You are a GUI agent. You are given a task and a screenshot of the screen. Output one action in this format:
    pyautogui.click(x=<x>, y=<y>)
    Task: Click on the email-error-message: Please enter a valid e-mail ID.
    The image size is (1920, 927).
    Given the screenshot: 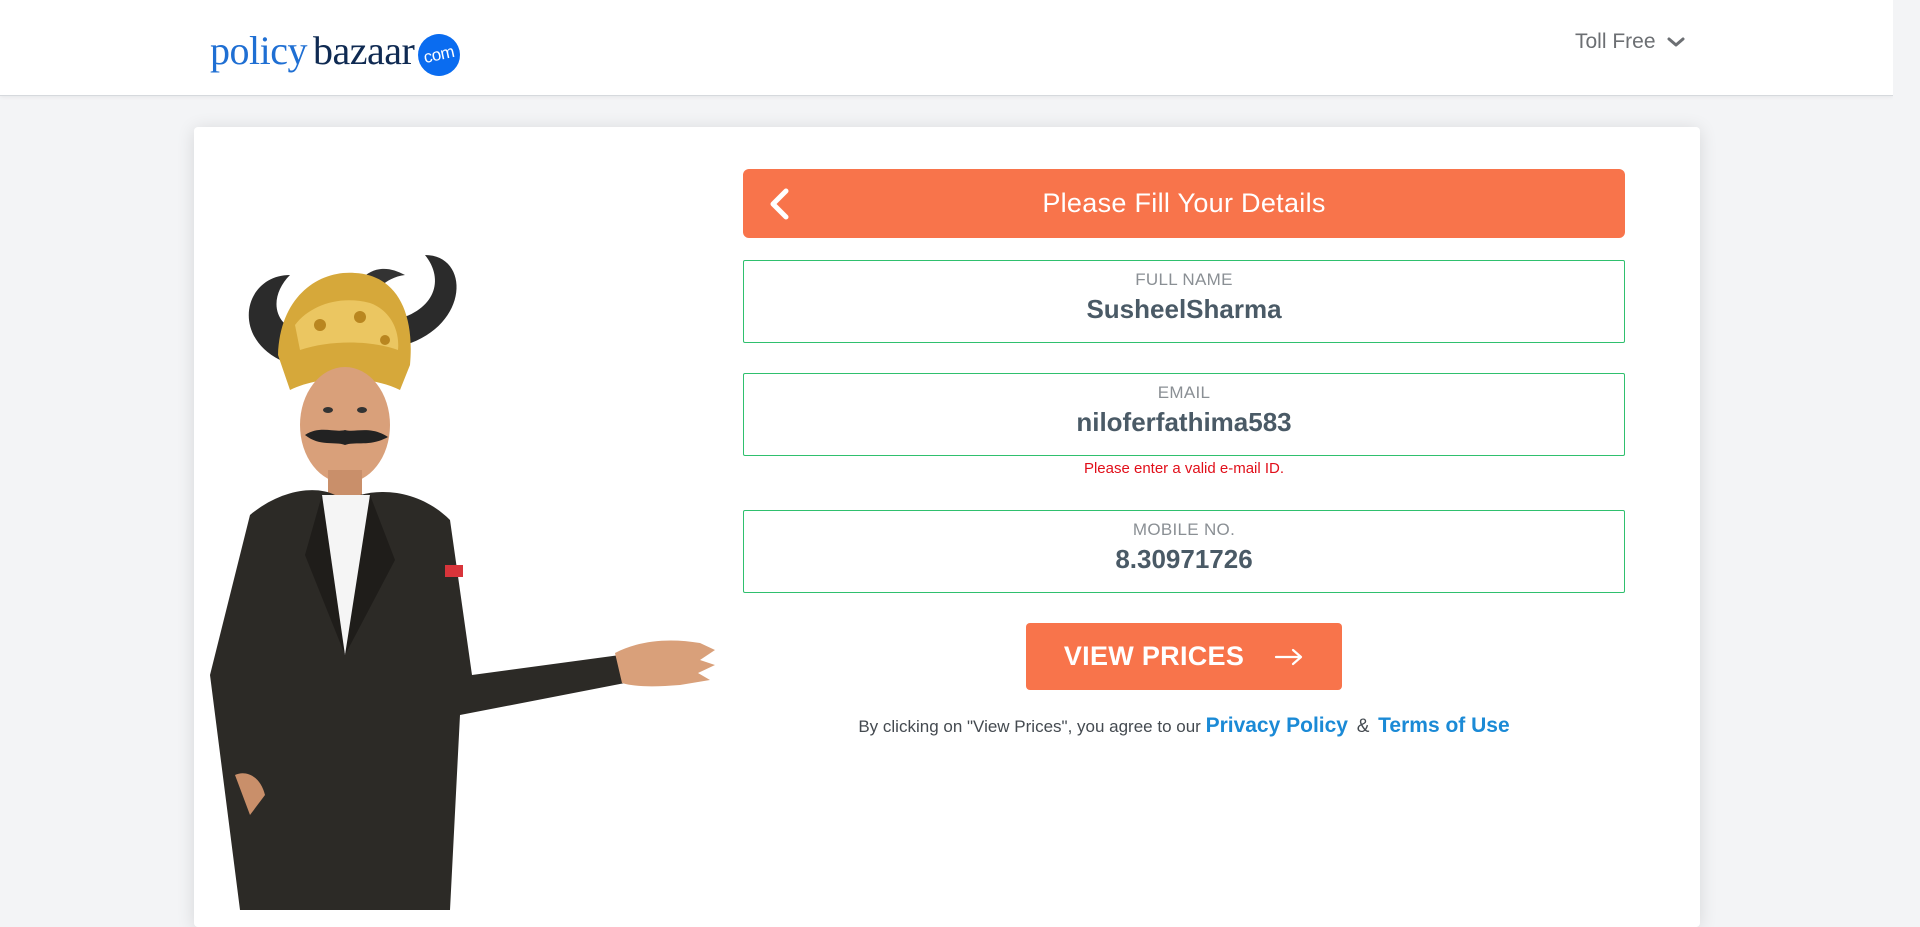 What is the action you would take?
    pyautogui.click(x=1184, y=468)
    